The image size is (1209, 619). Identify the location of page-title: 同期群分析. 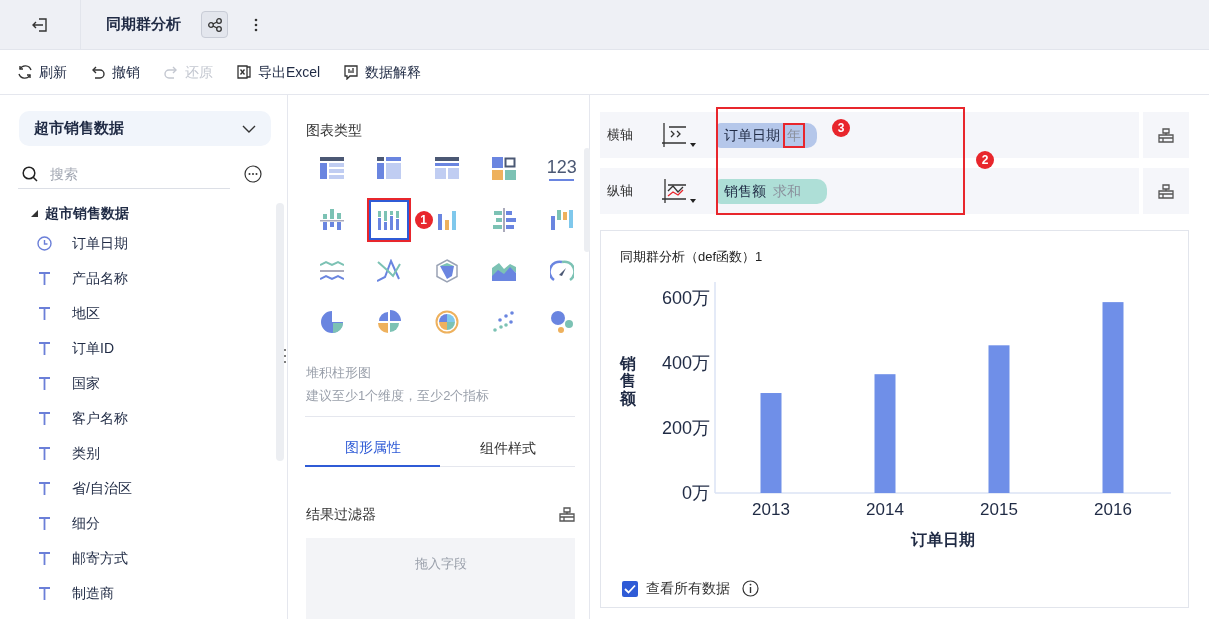
(143, 24).